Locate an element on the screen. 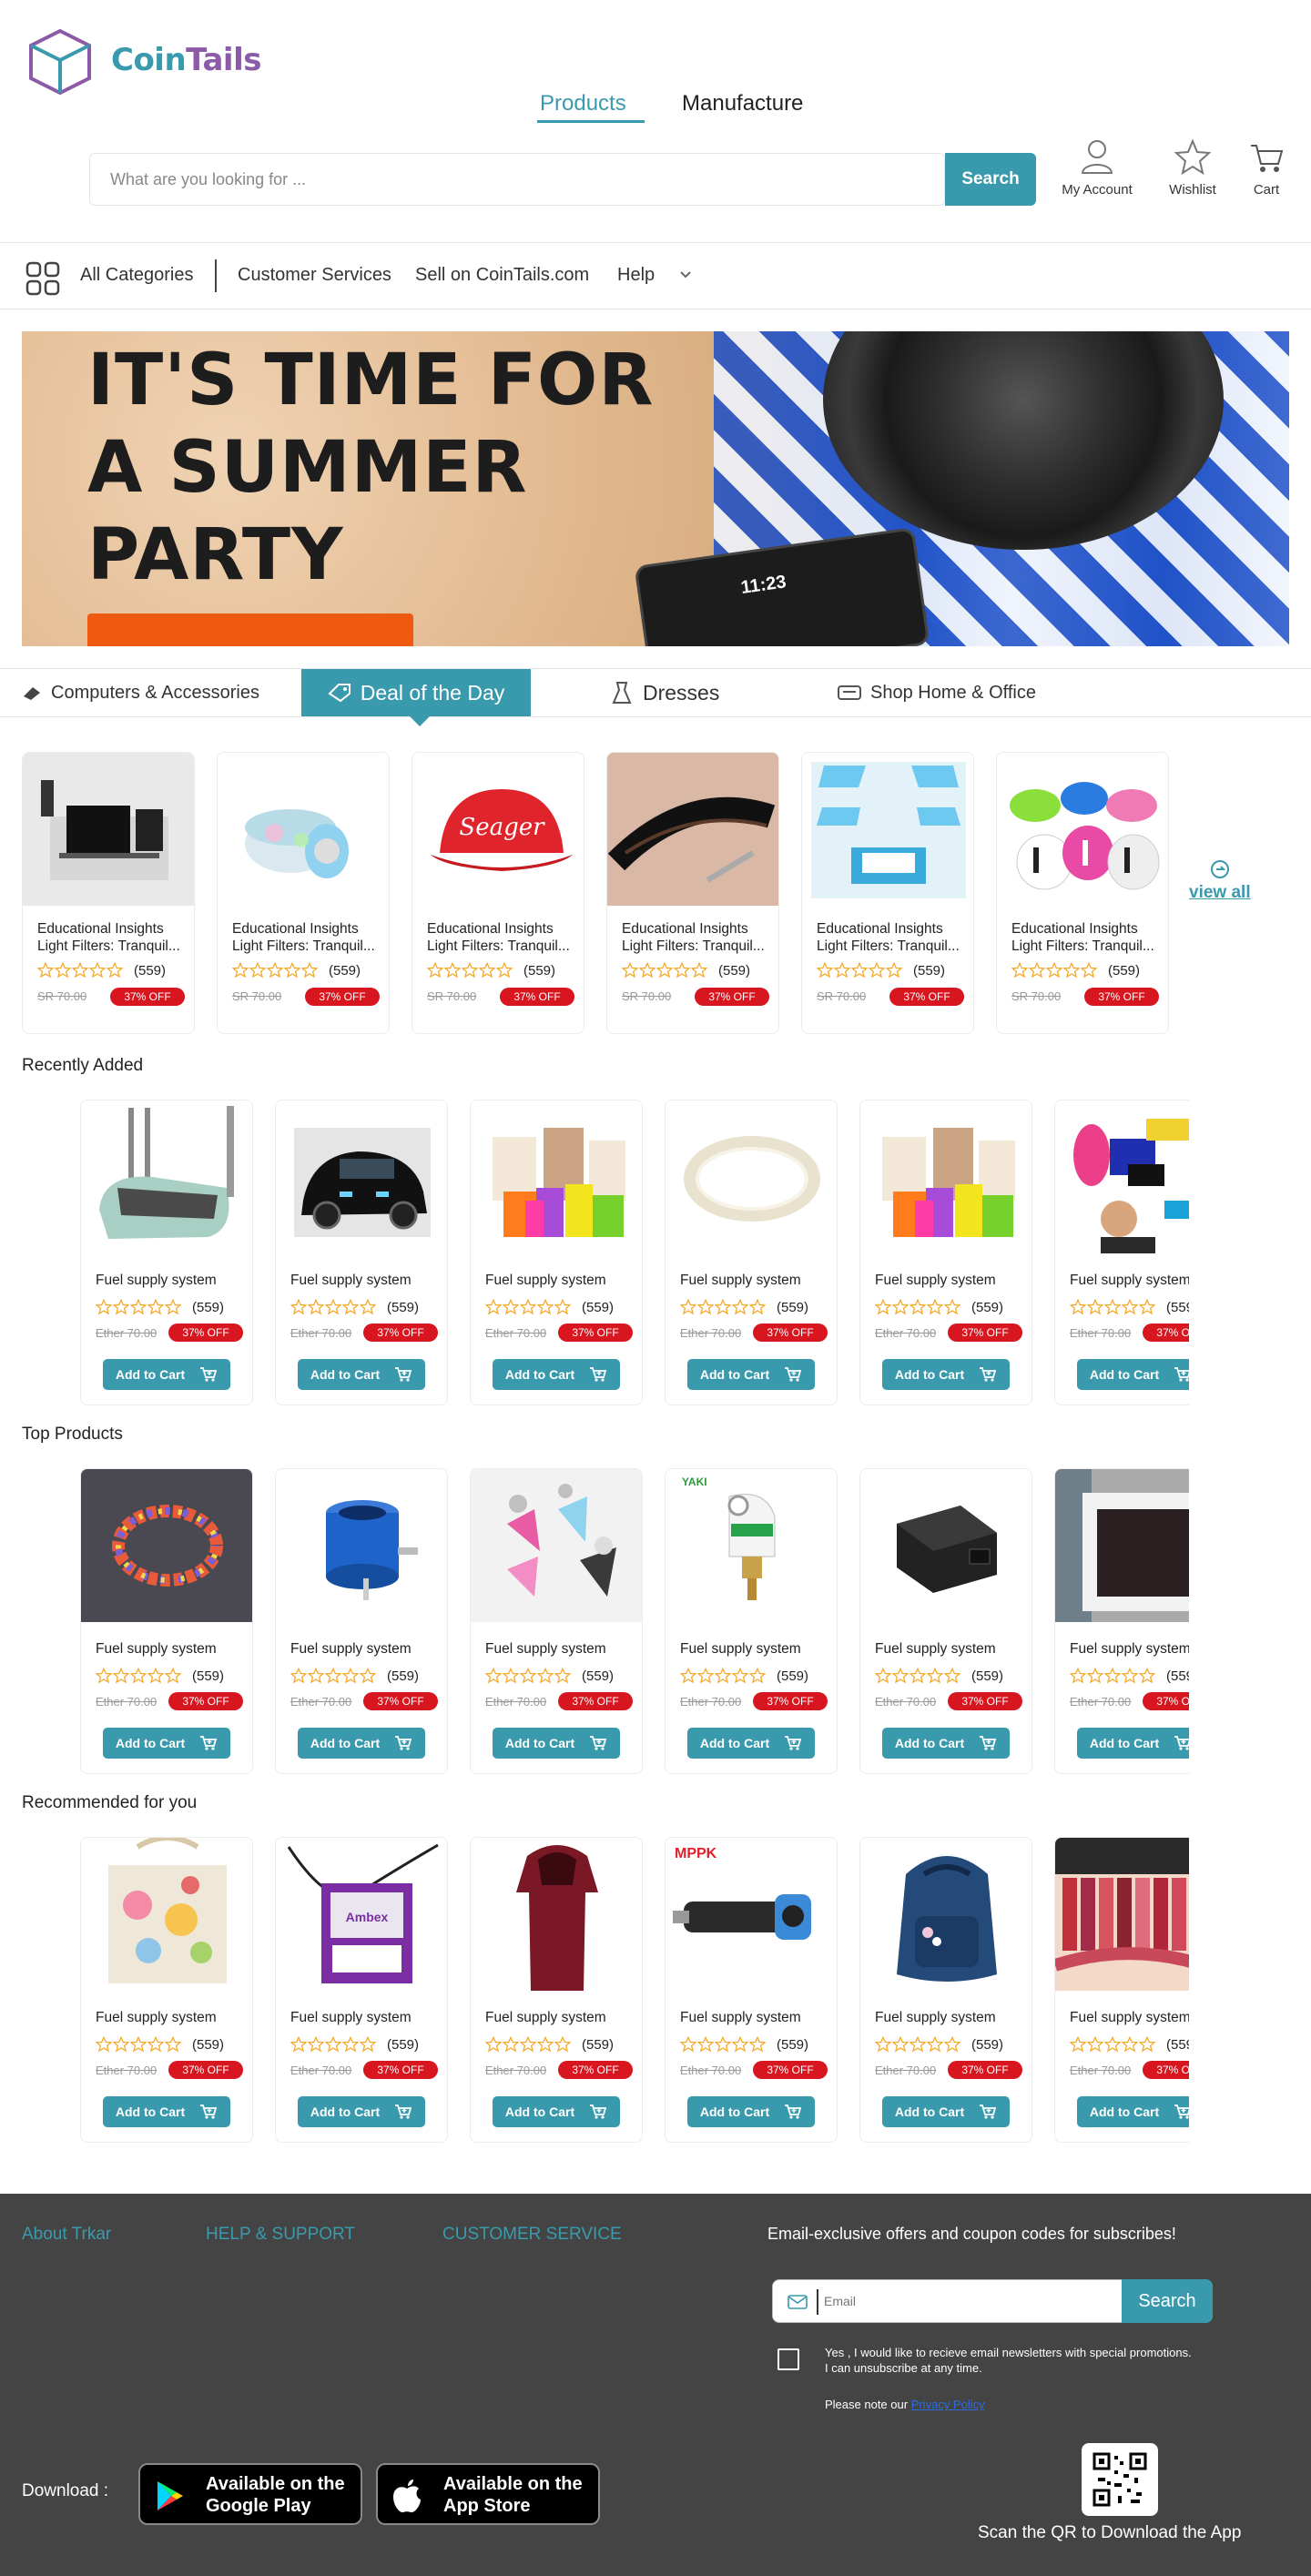  my-account-button: My Account is located at coordinates (1097, 168).